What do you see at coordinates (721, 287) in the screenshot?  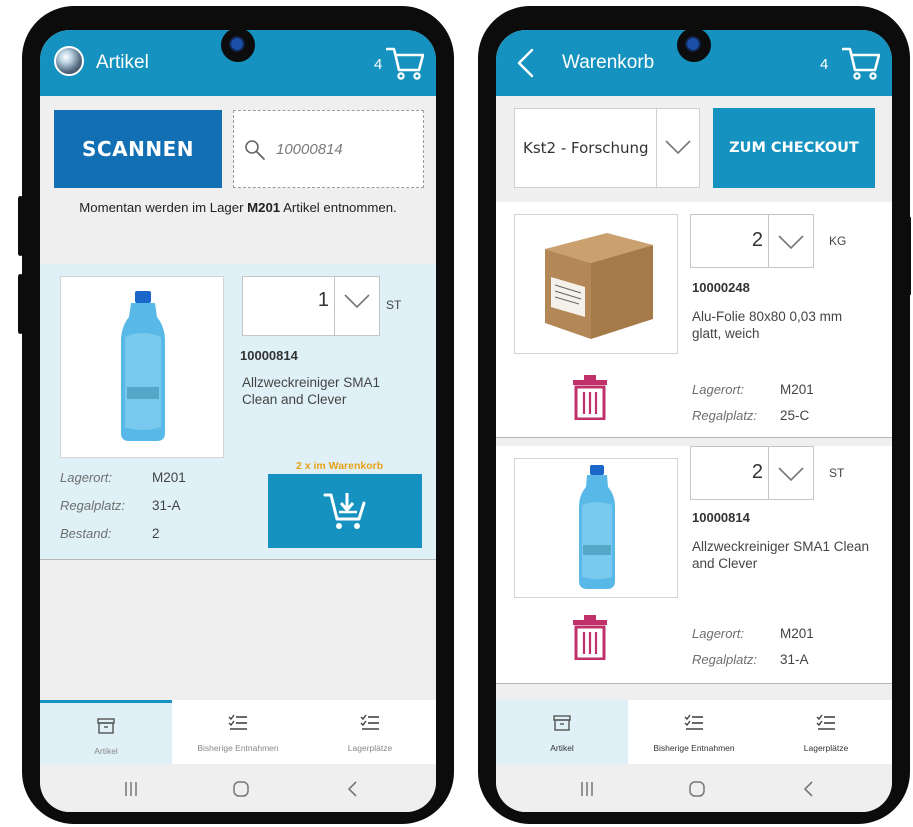 I see `article-number: 10000248` at bounding box center [721, 287].